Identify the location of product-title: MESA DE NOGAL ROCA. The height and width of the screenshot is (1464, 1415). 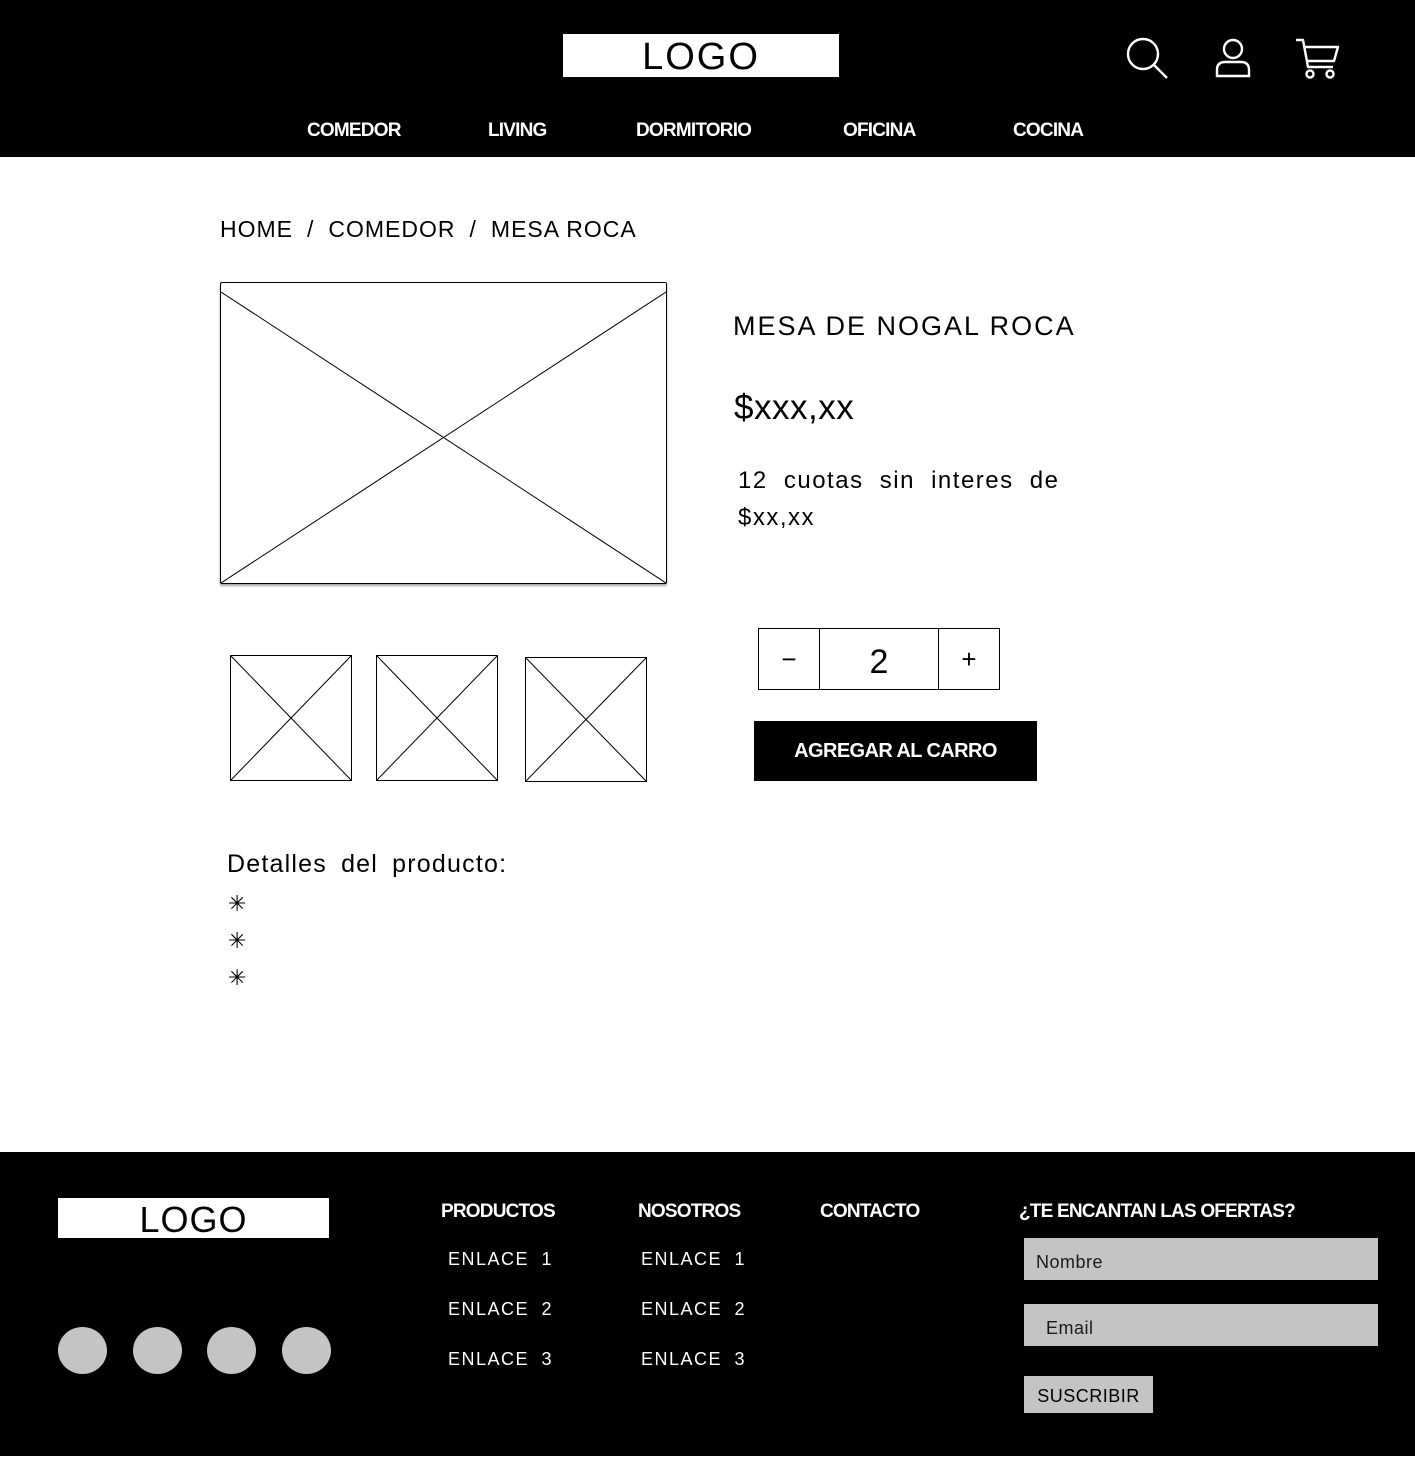
(904, 326).